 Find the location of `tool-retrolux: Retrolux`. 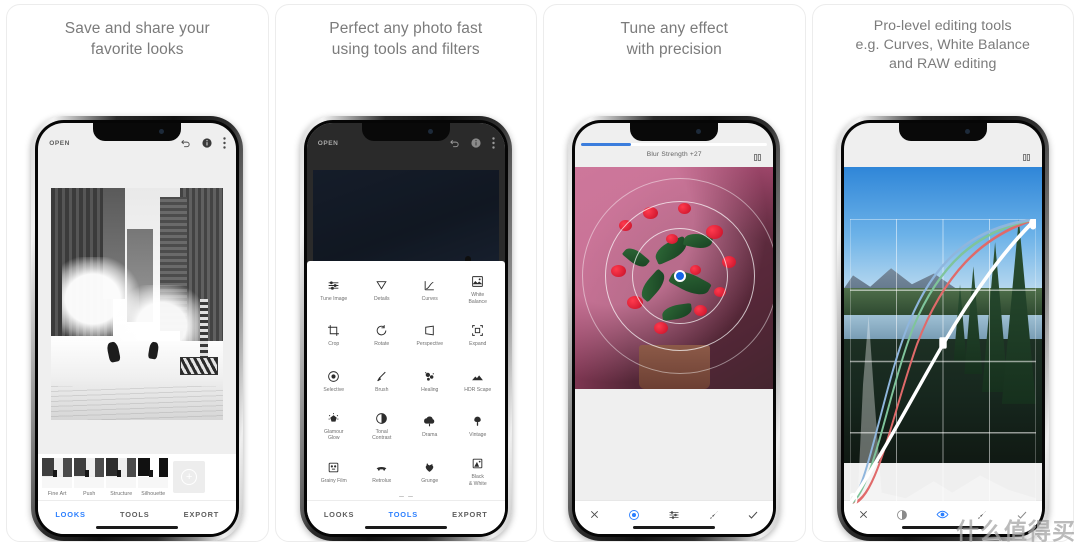

tool-retrolux: Retrolux is located at coordinates (382, 472).